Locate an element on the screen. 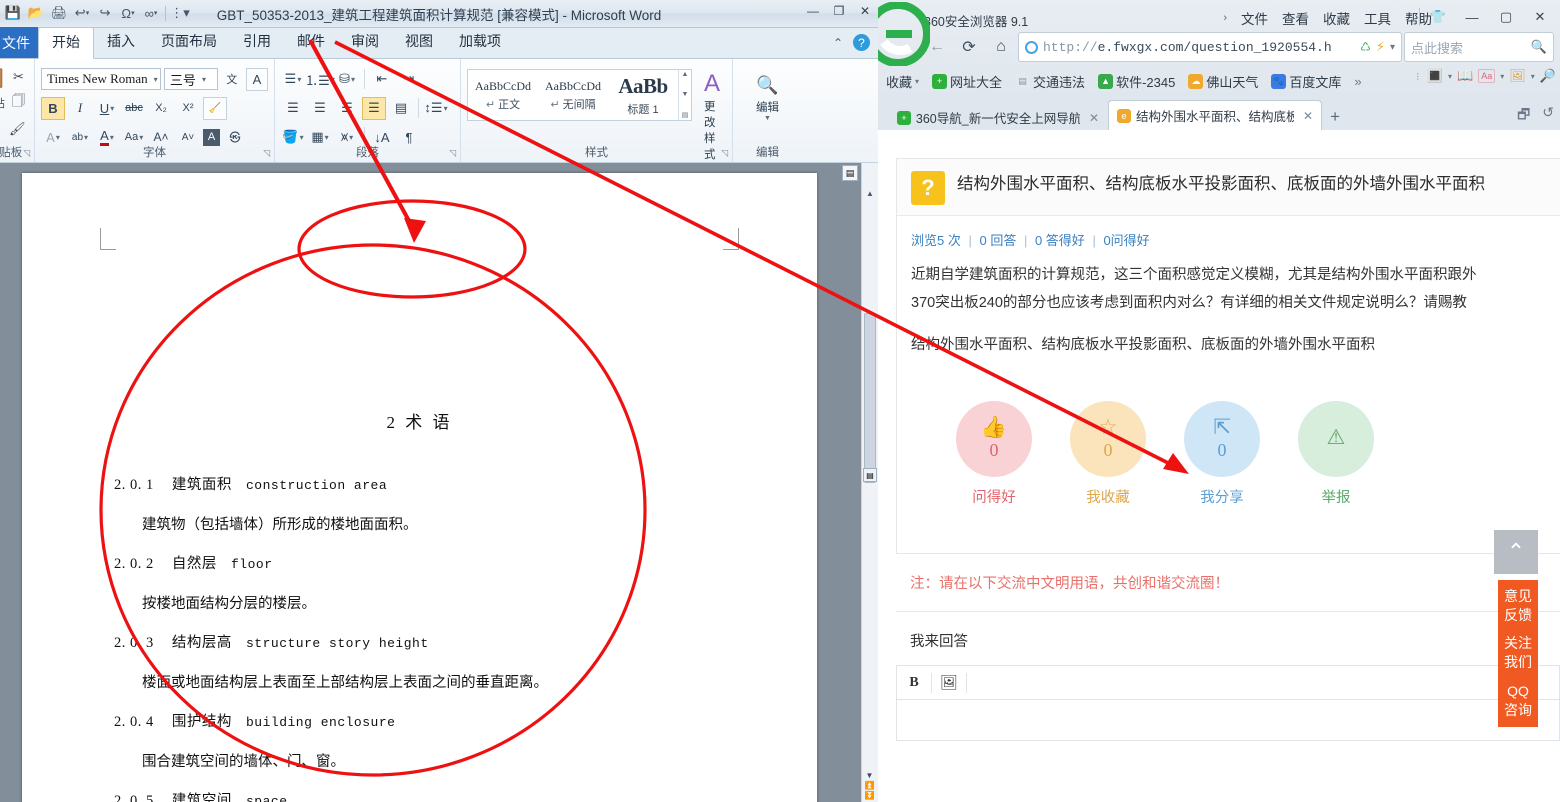  word-split-pane-icon: ▤ is located at coordinates (850, 173).